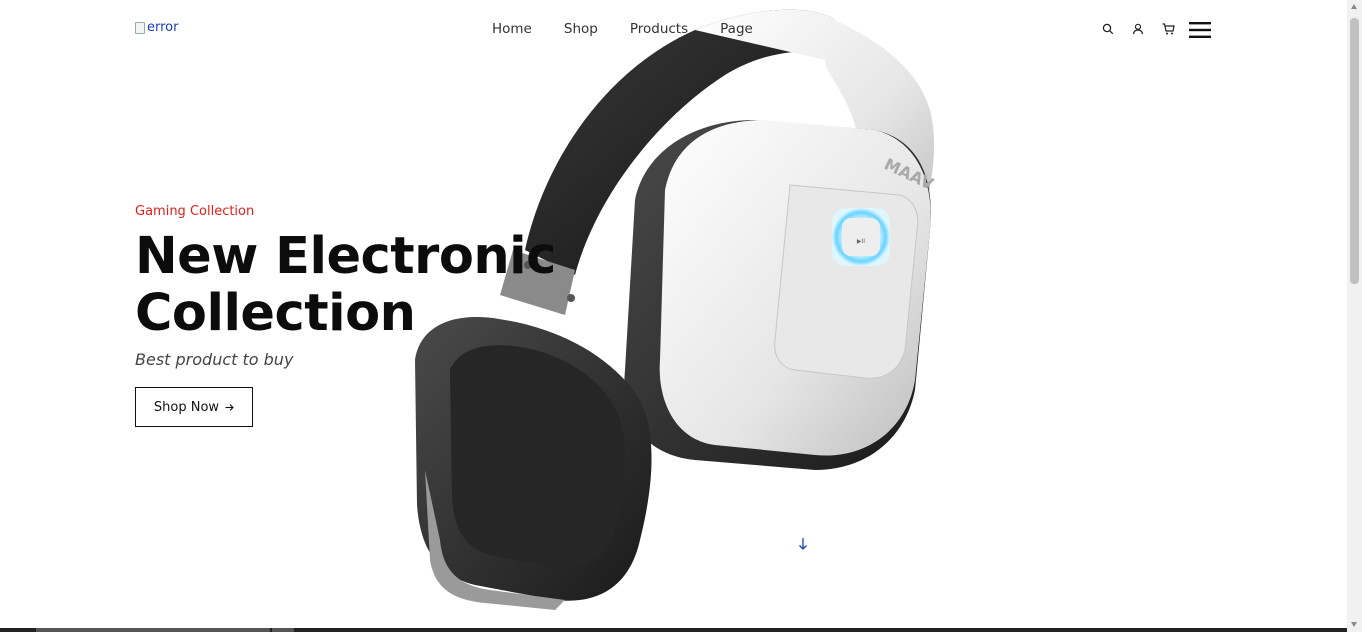 Image resolution: width=1362 pixels, height=632 pixels. I want to click on scroll-up-arrow-icon, so click(1354, 6).